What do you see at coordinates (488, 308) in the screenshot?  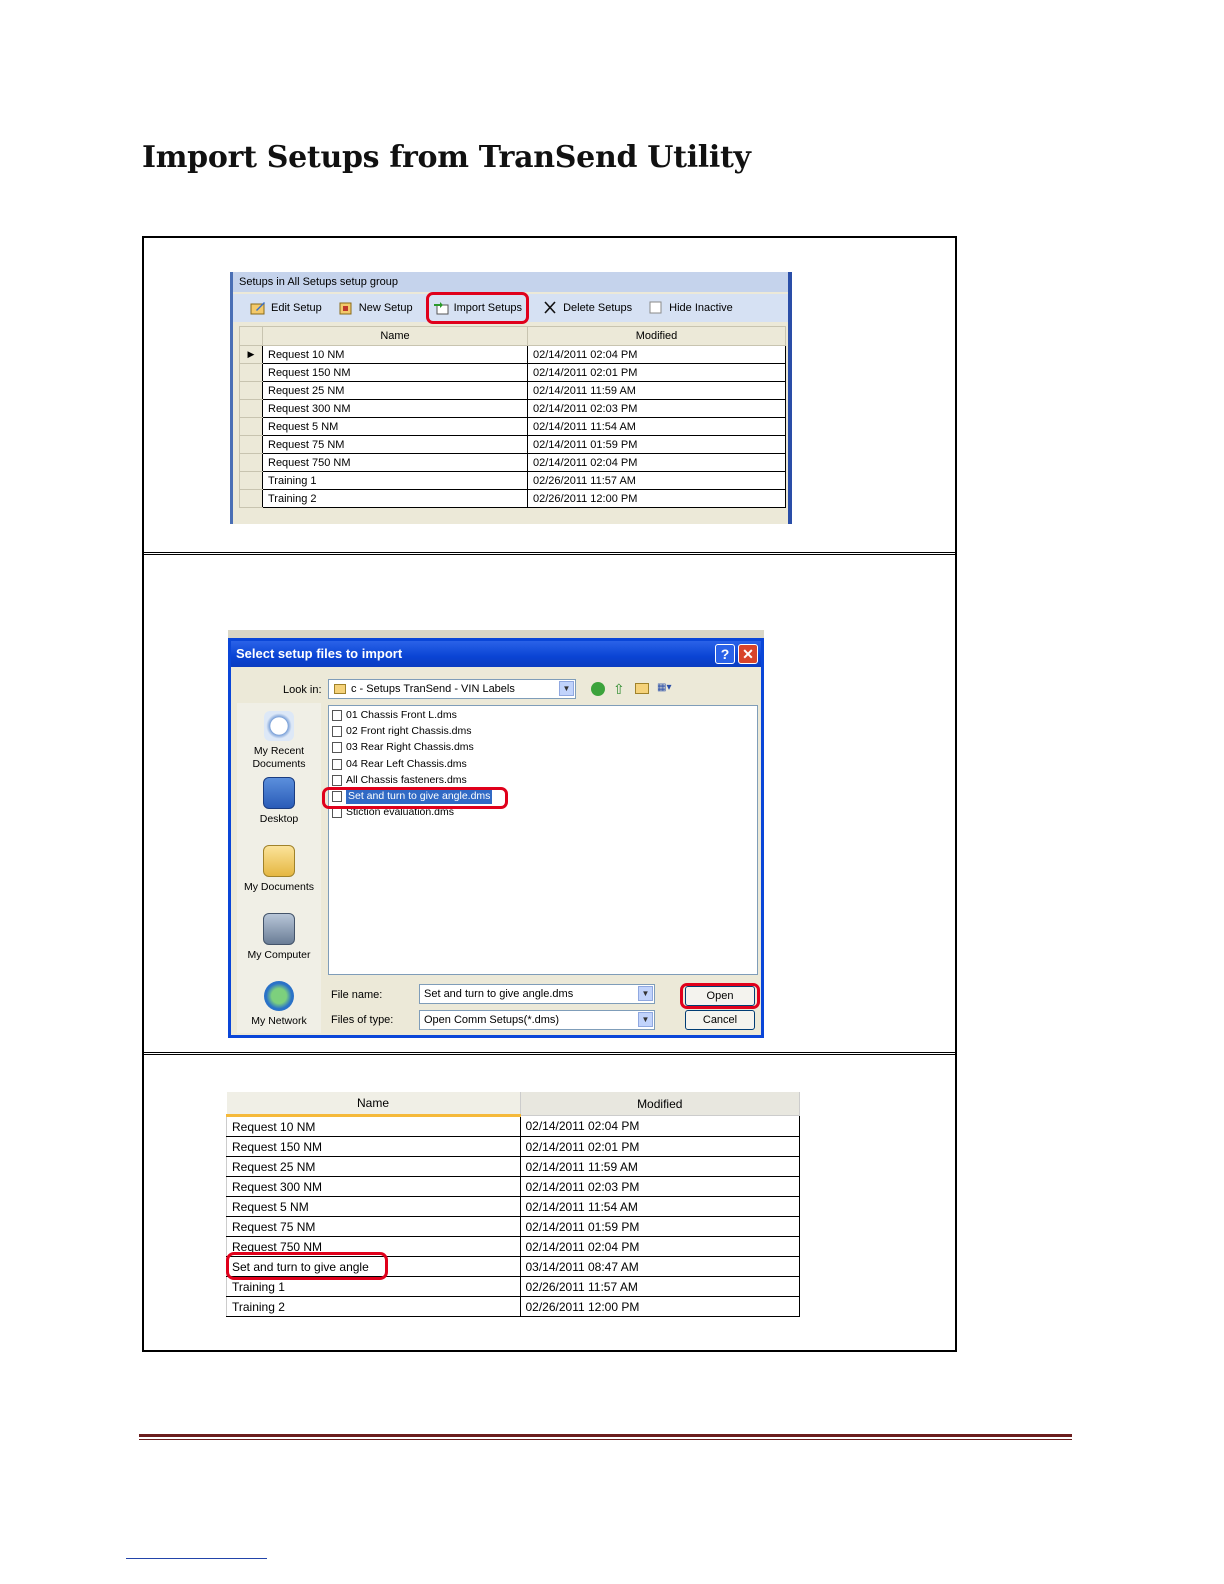 I see `import-setups-label: Import Setups` at bounding box center [488, 308].